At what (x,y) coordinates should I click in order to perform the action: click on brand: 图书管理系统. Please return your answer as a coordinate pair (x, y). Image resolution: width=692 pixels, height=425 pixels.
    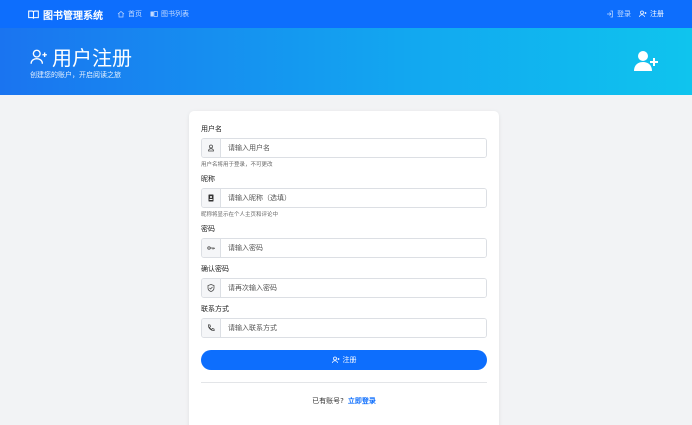
    Looking at the image, I should click on (65, 14).